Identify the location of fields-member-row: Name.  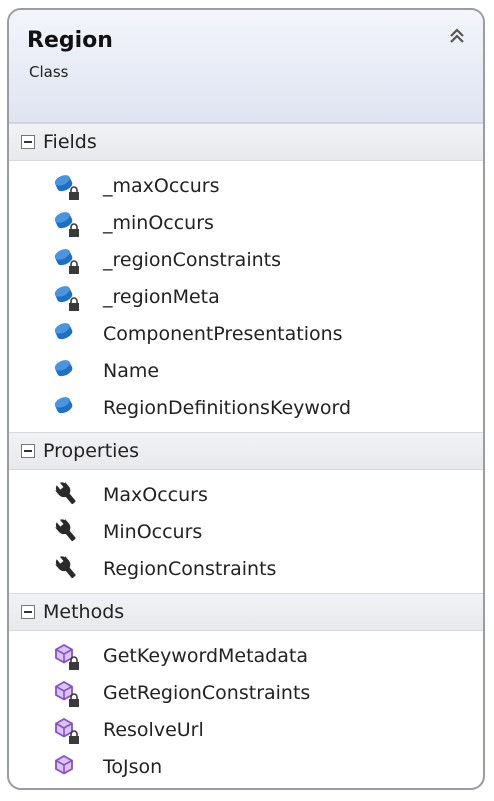
(246, 370).